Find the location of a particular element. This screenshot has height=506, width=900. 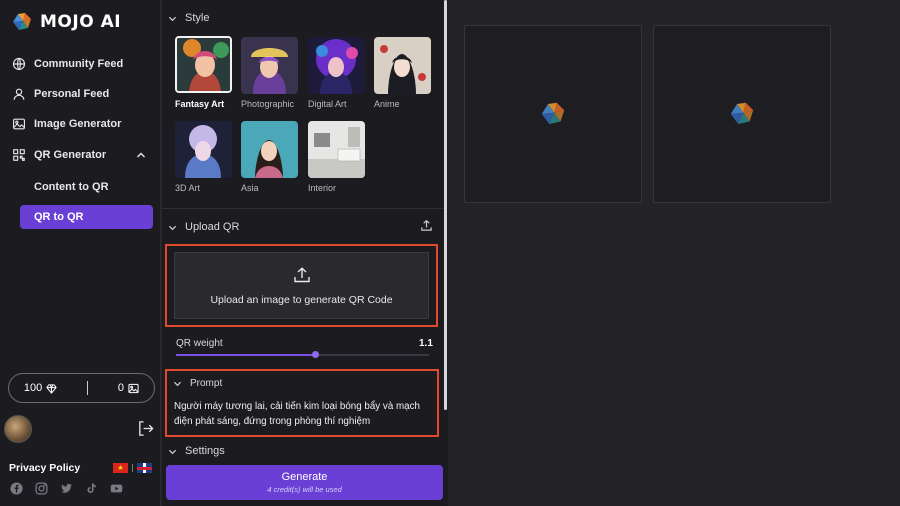

upload-instruction: Upload an image to generate QR Code is located at coordinates (301, 299).